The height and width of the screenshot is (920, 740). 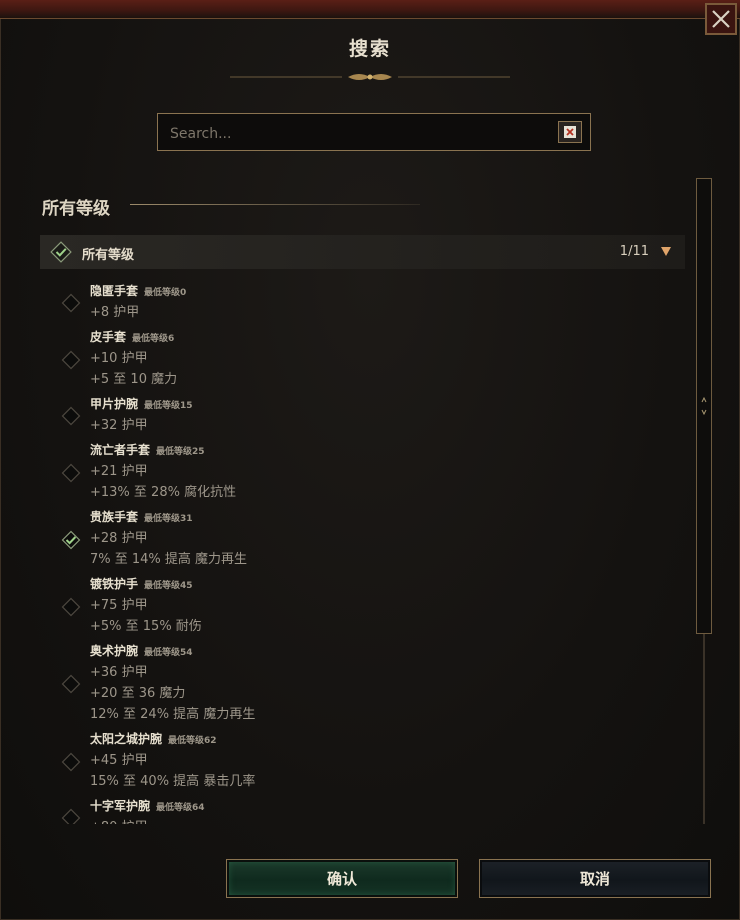 I want to click on item-name: 皮手套 最低等级6, so click(x=132, y=336).